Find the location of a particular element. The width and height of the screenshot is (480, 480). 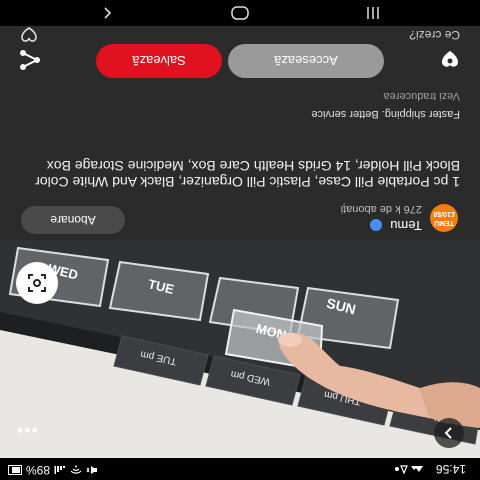

shipping-text: Faster shipping. Better service is located at coordinates (385, 114).